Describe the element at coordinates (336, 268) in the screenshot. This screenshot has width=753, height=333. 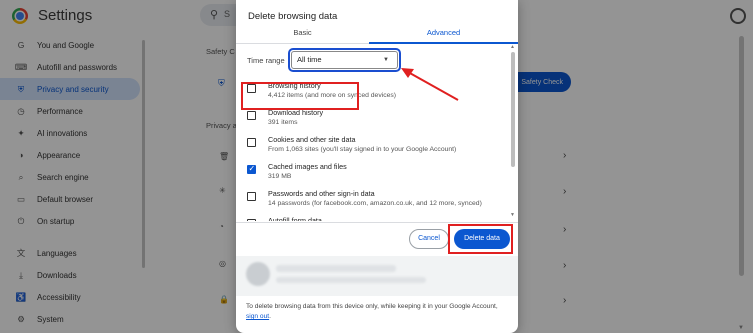
I see `blurred-account-name` at that location.